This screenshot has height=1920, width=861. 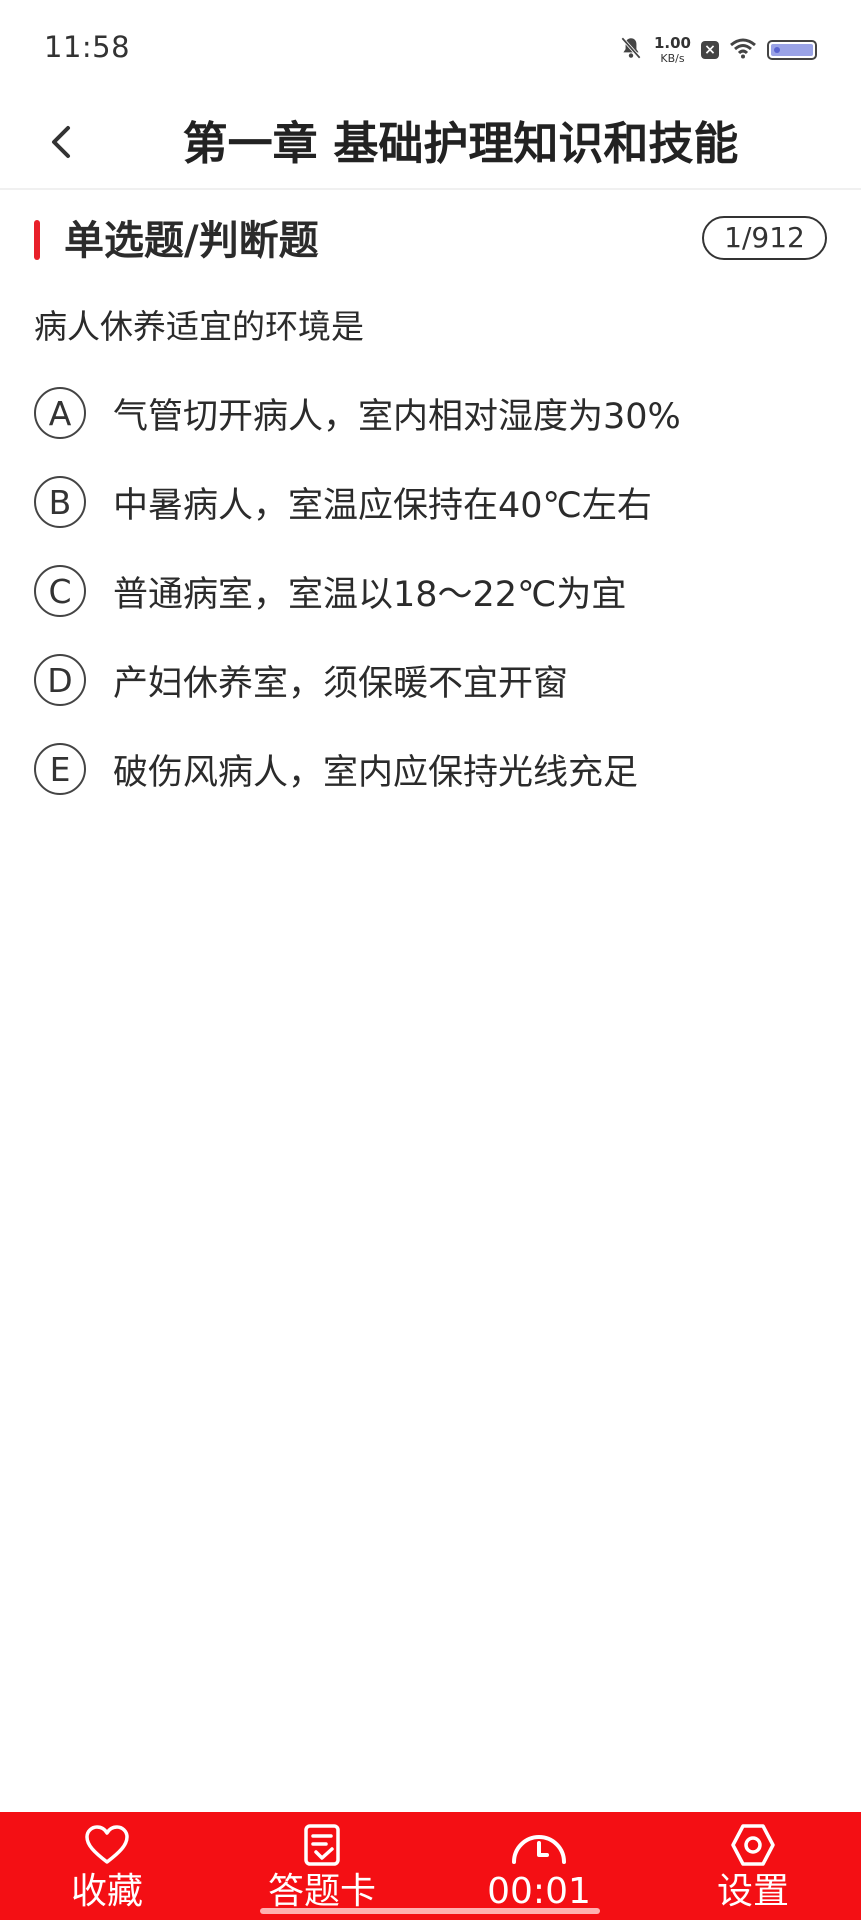 I want to click on battery-icon, so click(x=792, y=50).